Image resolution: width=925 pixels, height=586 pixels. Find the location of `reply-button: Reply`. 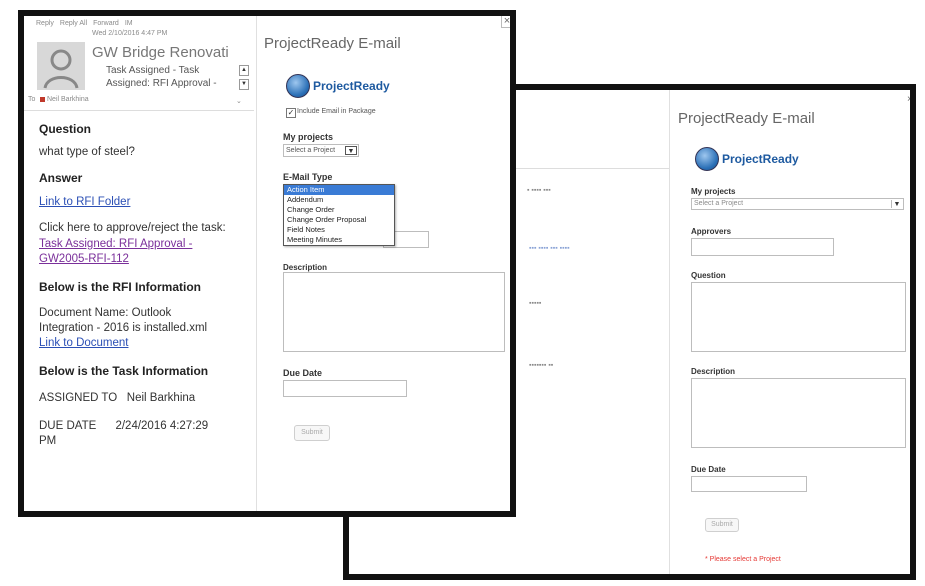

reply-button: Reply is located at coordinates (45, 23).